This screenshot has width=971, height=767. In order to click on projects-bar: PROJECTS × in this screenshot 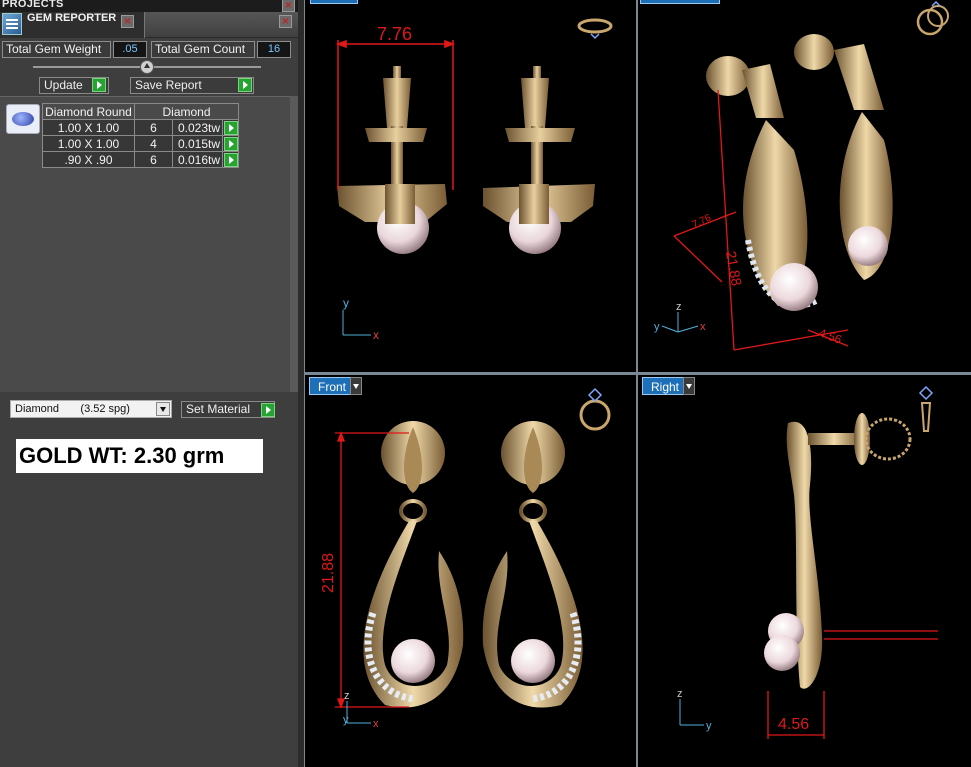, I will do `click(149, 6)`.